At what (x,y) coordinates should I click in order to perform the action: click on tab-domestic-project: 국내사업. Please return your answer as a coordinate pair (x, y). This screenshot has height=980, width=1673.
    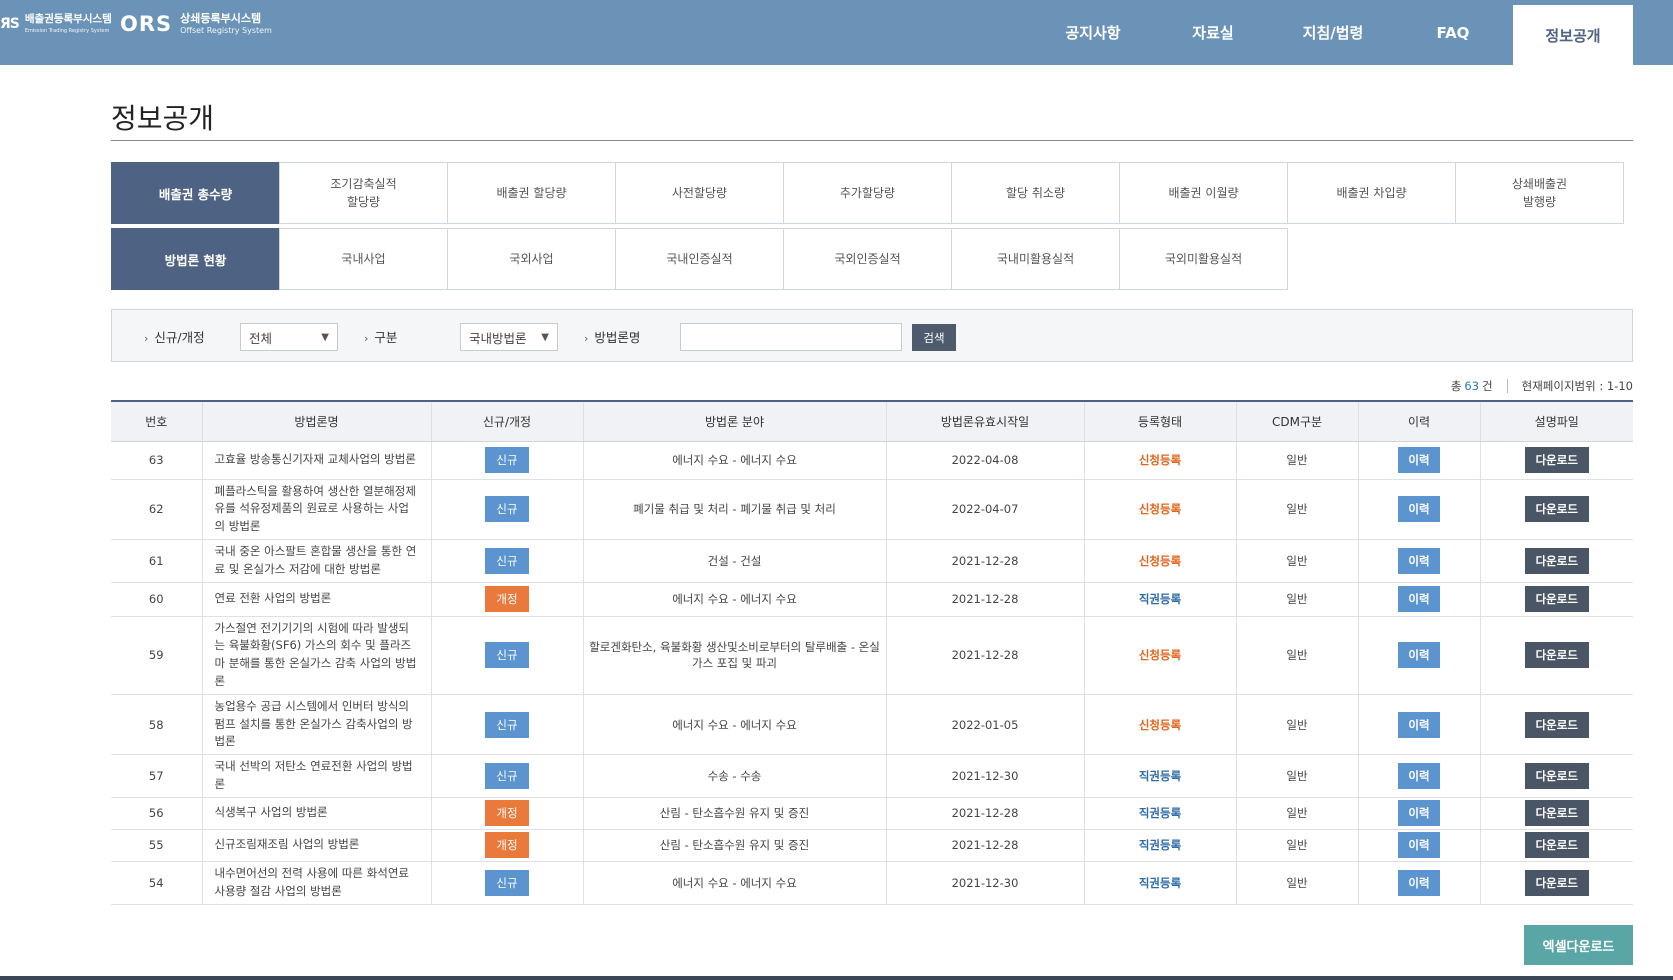
    Looking at the image, I should click on (363, 259).